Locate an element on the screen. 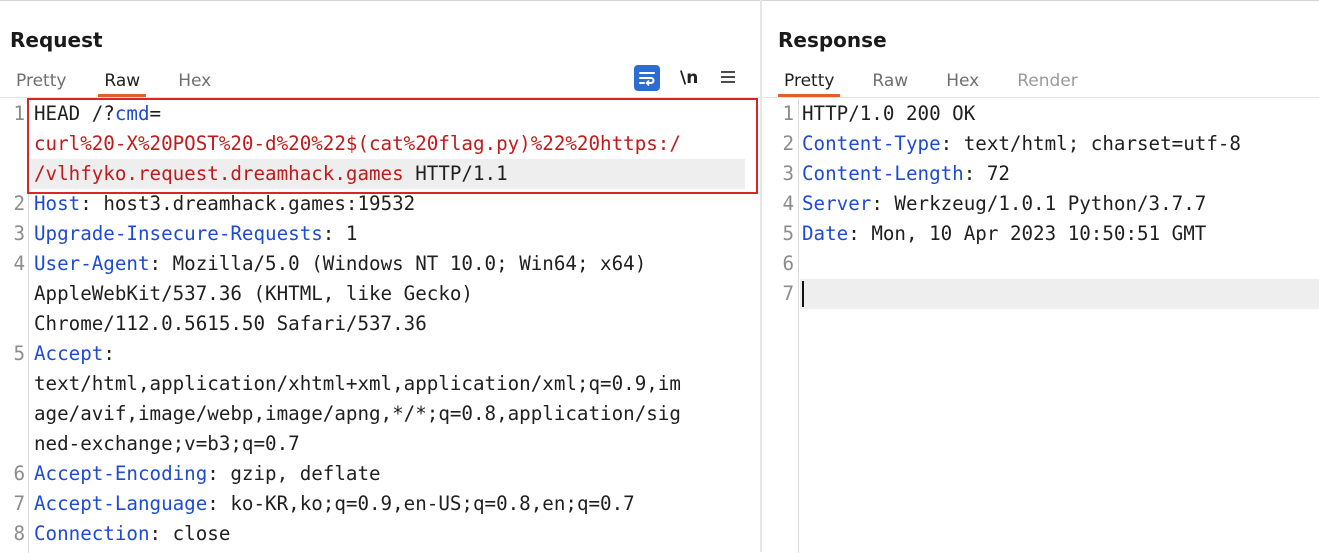 This screenshot has width=1319, height=553. code-text: Chrome/112.0.5615.50 Safari/537.36 is located at coordinates (230, 323).